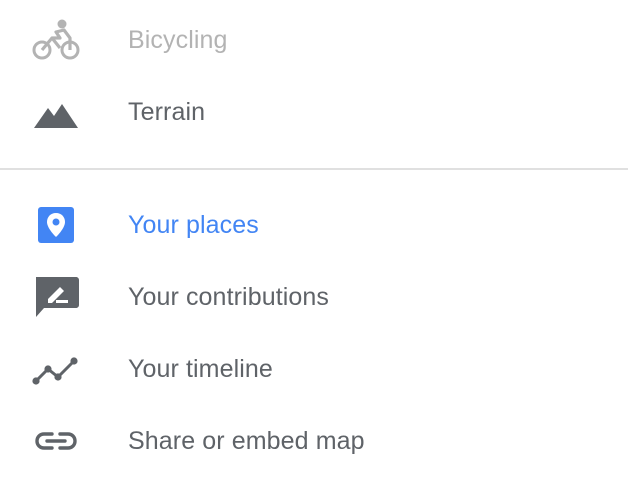 The image size is (628, 482). What do you see at coordinates (56, 297) in the screenshot?
I see `edit-comment-icon` at bounding box center [56, 297].